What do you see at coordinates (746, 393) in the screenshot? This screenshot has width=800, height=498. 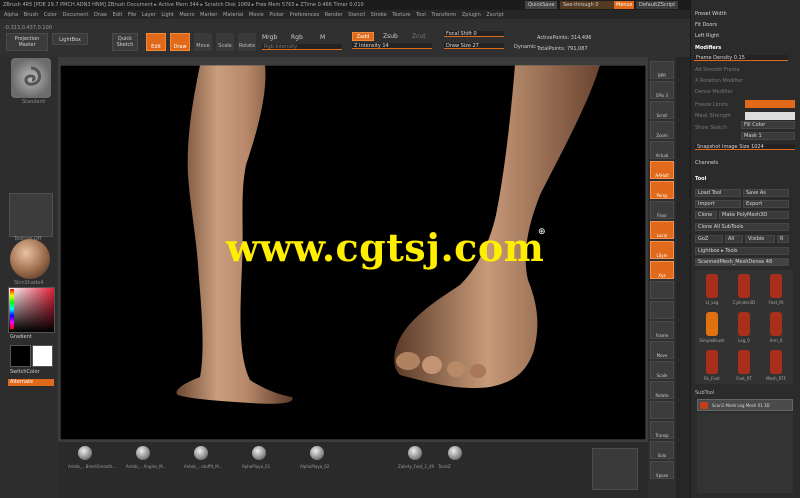 I see `subtool-header: SubTool` at bounding box center [746, 393].